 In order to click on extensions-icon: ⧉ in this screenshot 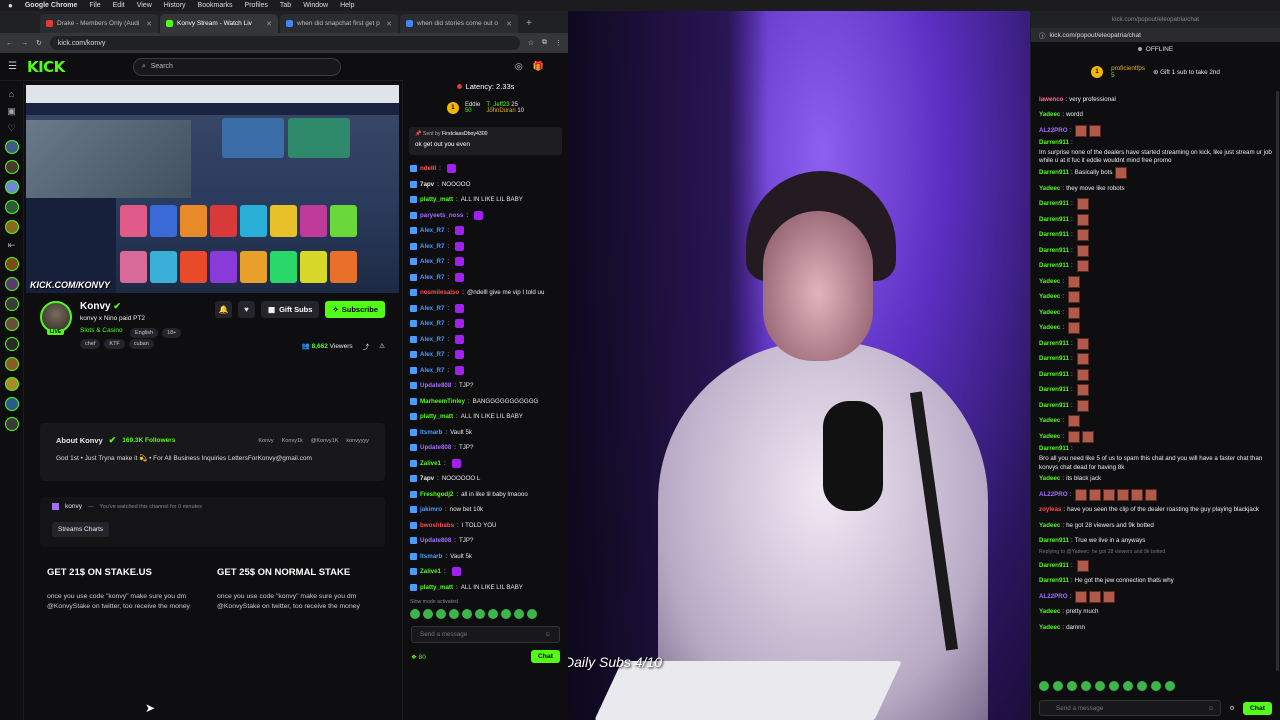, I will do `click(544, 43)`.